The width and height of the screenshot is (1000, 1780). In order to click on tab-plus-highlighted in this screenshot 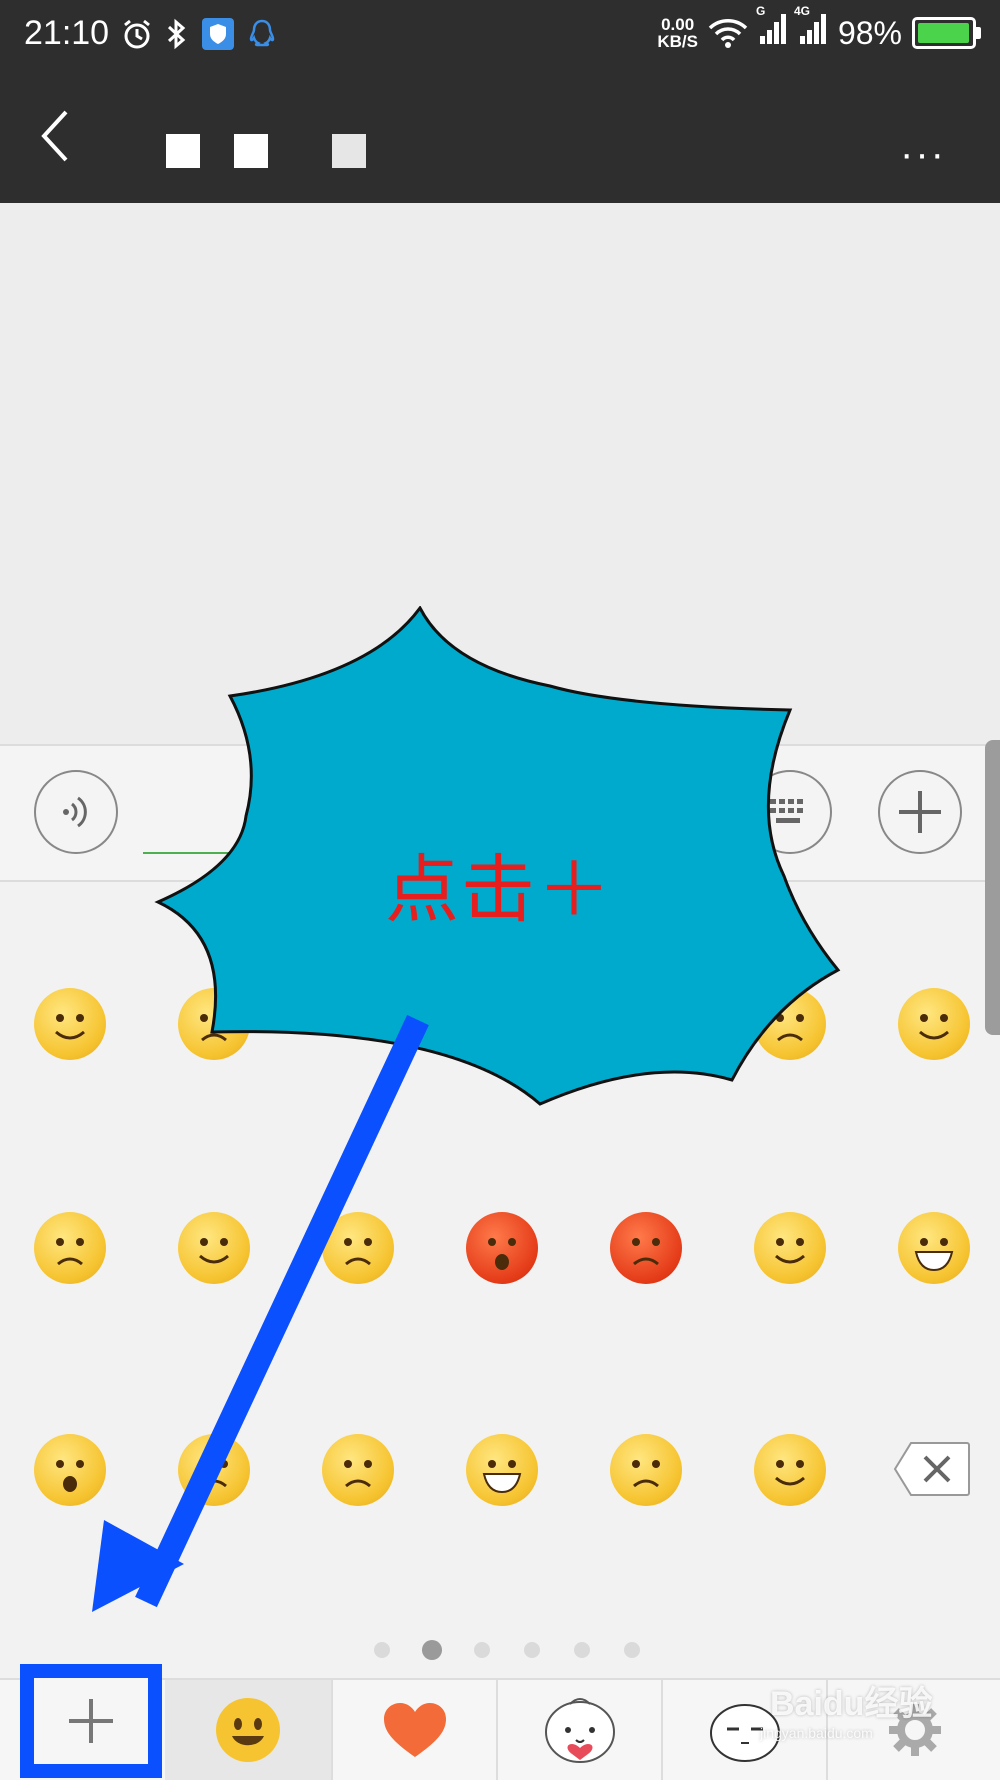, I will do `click(91, 1721)`.